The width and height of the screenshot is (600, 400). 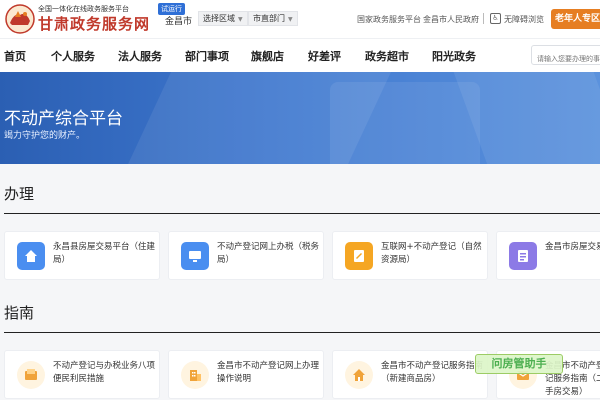 What do you see at coordinates (483, 18) in the screenshot?
I see `header-divider` at bounding box center [483, 18].